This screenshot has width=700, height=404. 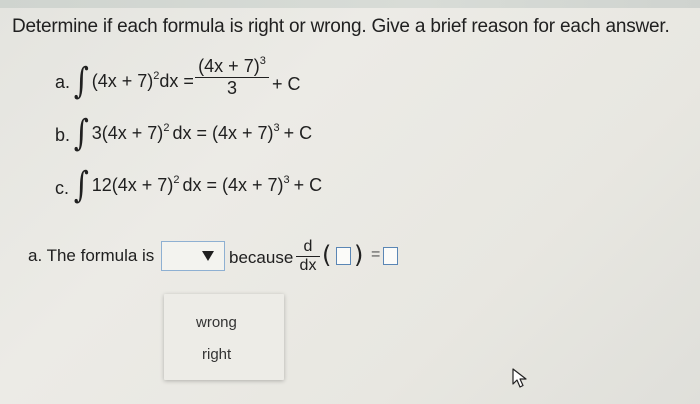 I want to click on item-a-fraction: (4x + 7)3 3, so click(x=232, y=77).